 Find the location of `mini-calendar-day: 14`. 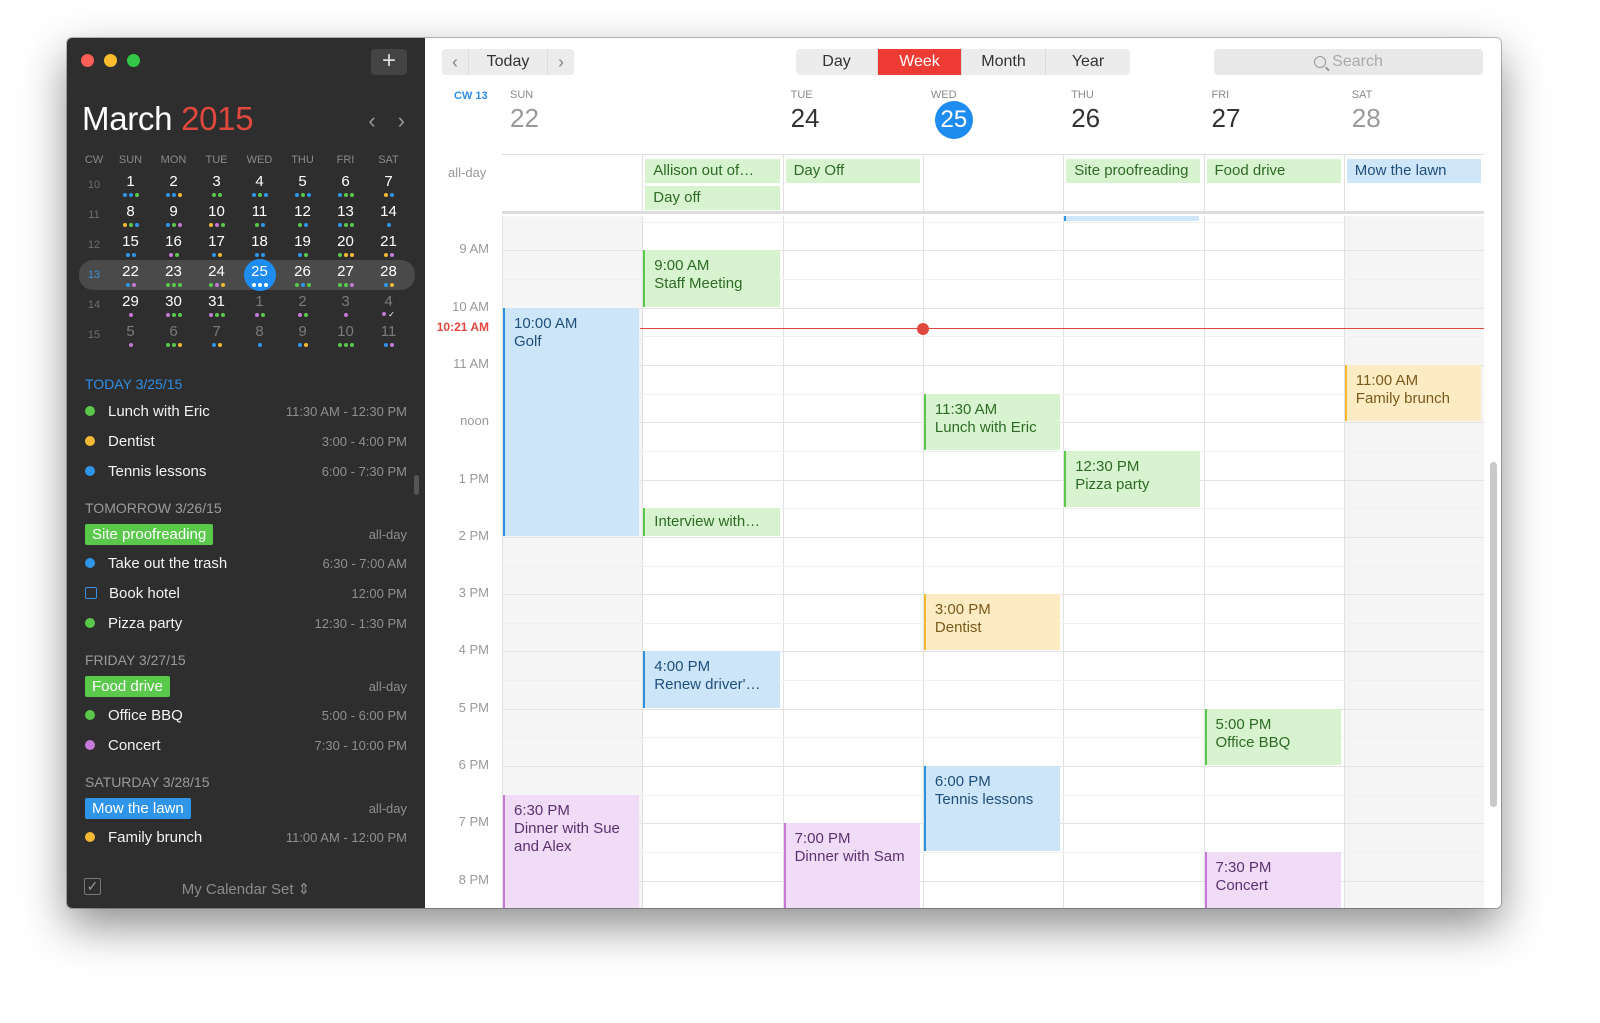

mini-calendar-day: 14 is located at coordinates (388, 215).